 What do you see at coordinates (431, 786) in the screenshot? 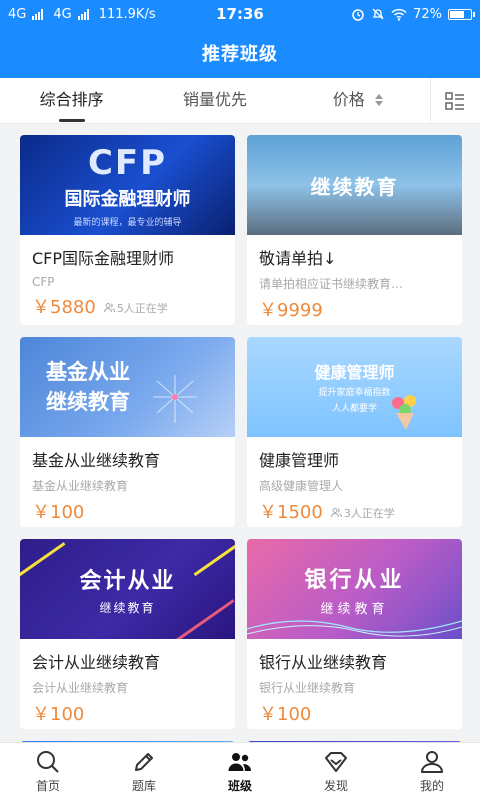
I see `nav-label: 我的` at bounding box center [431, 786].